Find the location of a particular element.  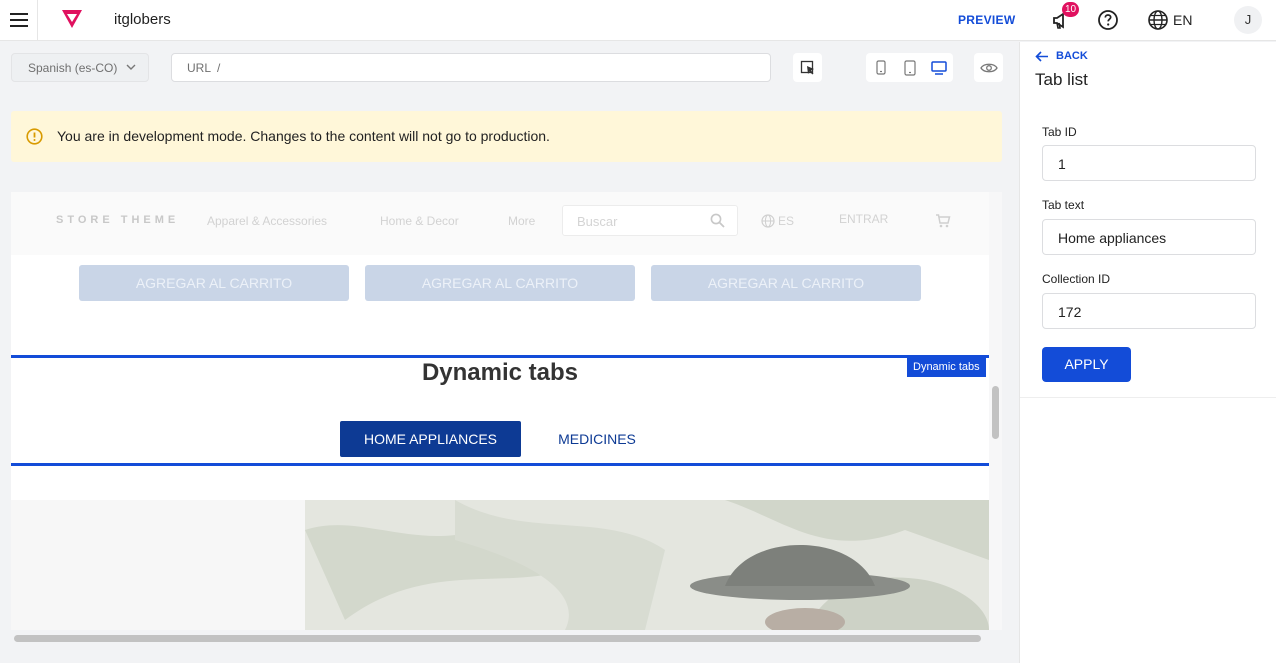

cursor-select-icon is located at coordinates (807, 67).